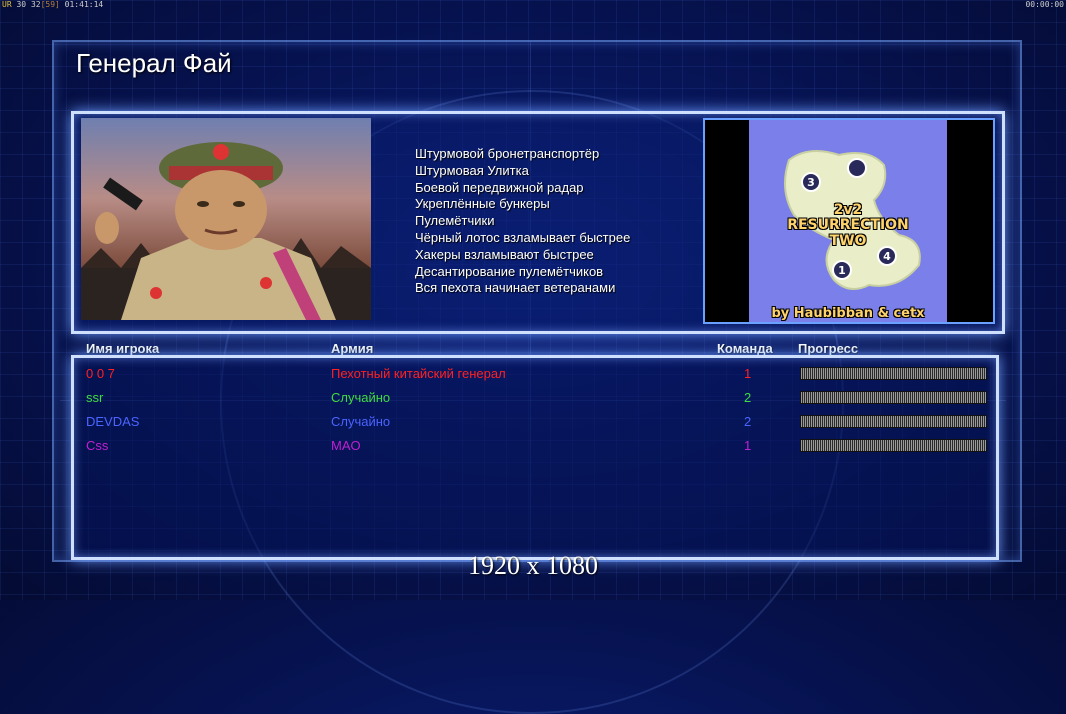  I want to click on debug-topbar: UR 30 32[59] 01:41:14 00:00:00, so click(533, 5).